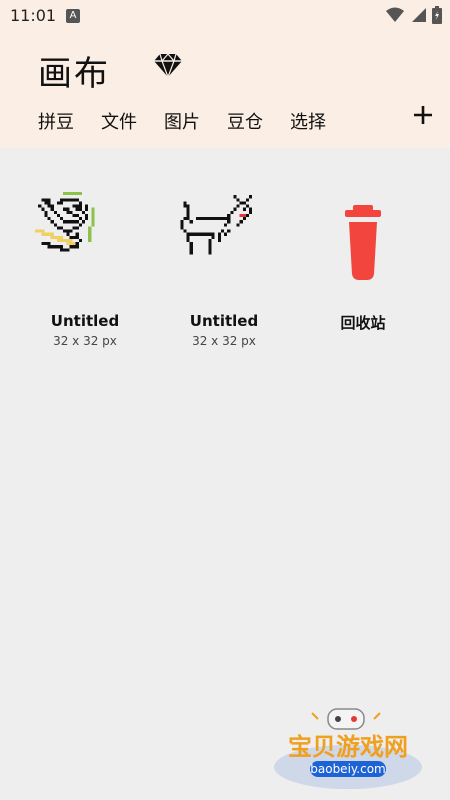 The height and width of the screenshot is (800, 450). I want to click on tab-files: 文件, so click(119, 121).